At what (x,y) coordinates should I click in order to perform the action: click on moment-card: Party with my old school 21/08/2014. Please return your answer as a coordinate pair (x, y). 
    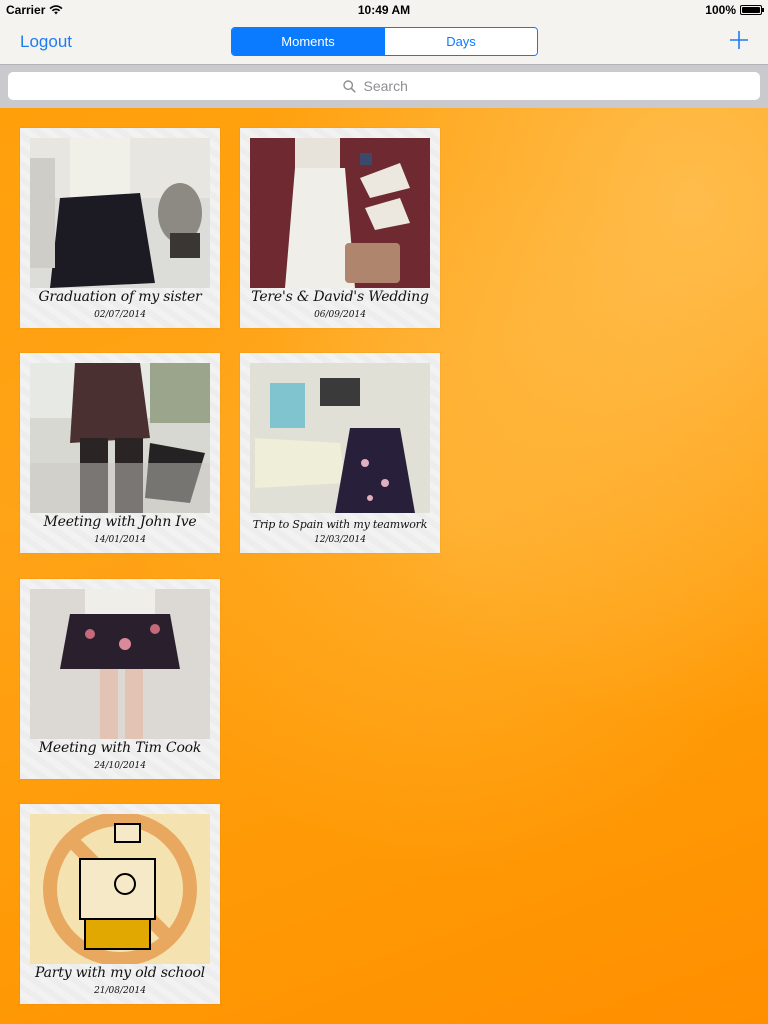
    Looking at the image, I should click on (120, 904).